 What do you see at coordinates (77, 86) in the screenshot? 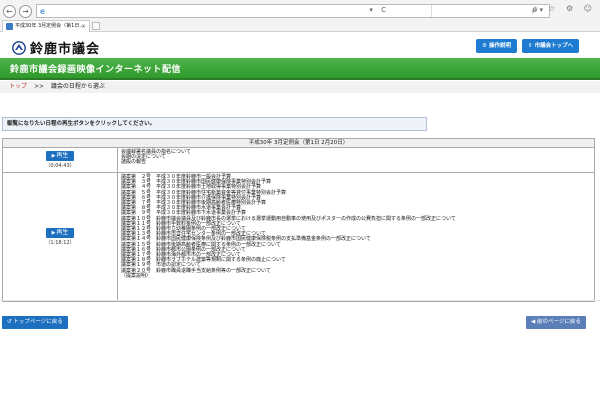
I see `breadcrumb-current: 議会の日程から選ぶ` at bounding box center [77, 86].